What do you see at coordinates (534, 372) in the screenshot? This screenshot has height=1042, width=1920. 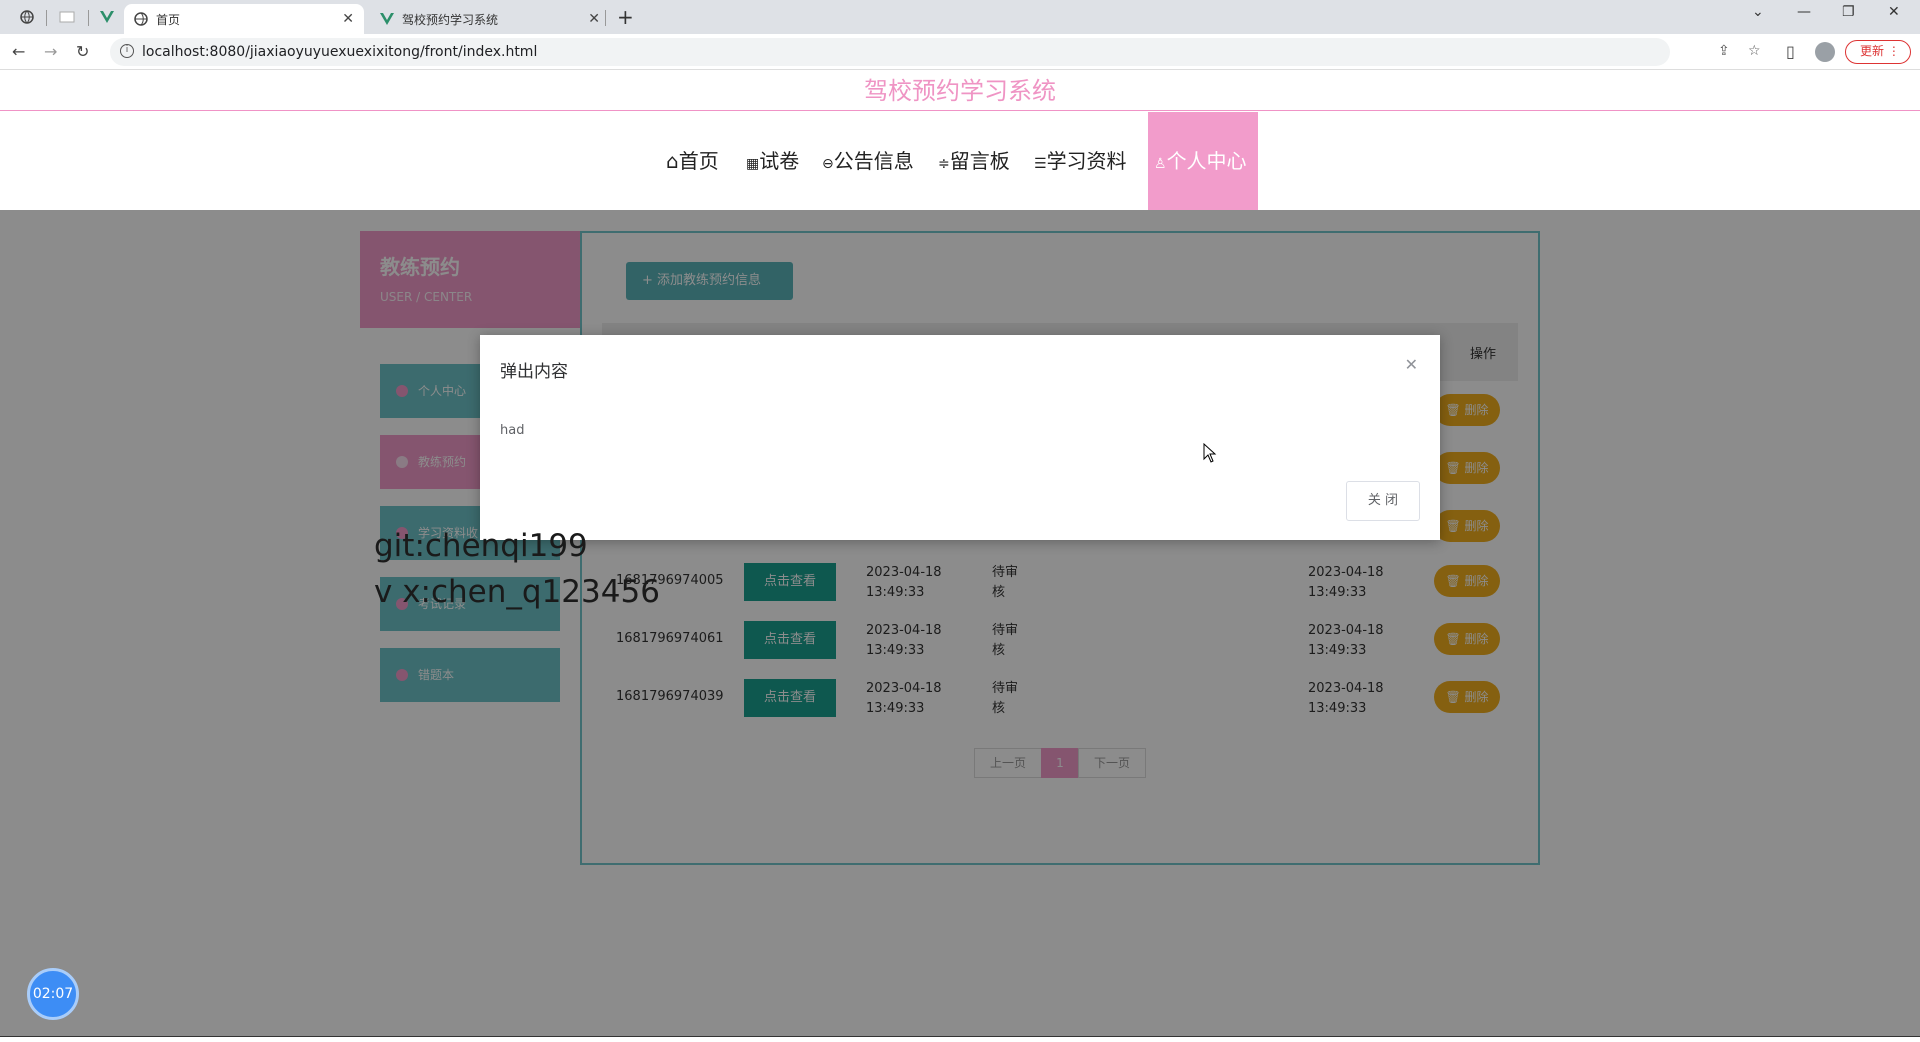 I see `dialog-title: 弹出内容` at bounding box center [534, 372].